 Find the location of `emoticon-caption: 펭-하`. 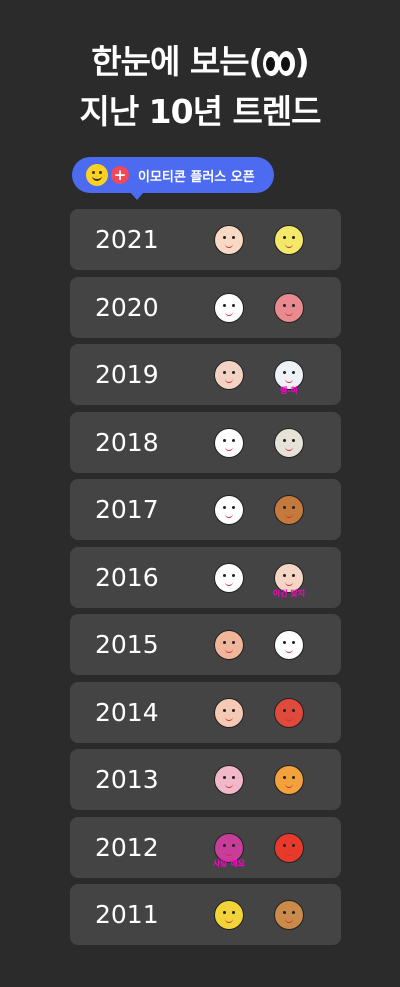

emoticon-caption: 펭-하 is located at coordinates (289, 390).